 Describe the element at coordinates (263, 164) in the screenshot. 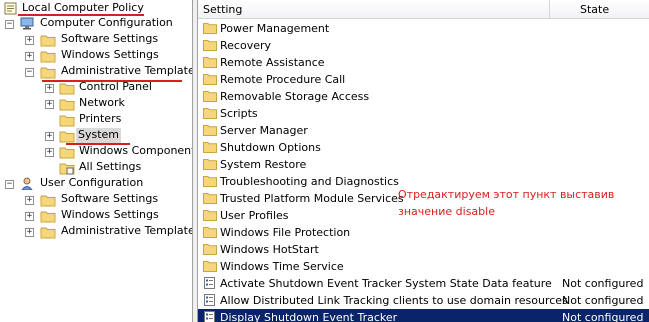

I see `setting-name: System Restore` at that location.